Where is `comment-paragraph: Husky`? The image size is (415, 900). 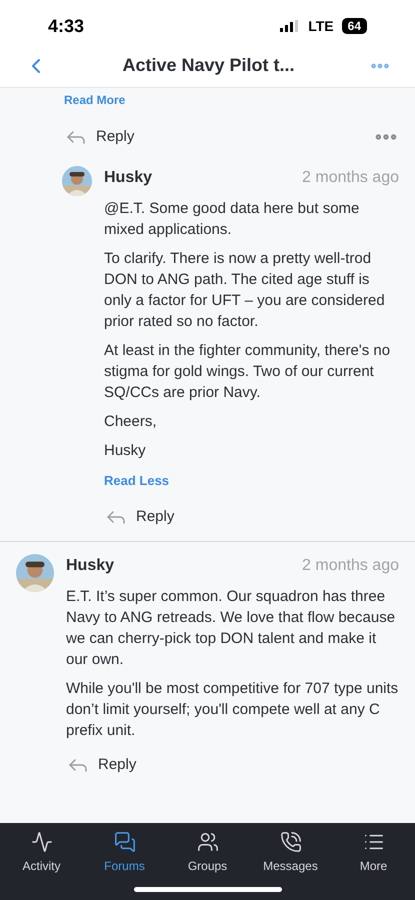
comment-paragraph: Husky is located at coordinates (125, 451).